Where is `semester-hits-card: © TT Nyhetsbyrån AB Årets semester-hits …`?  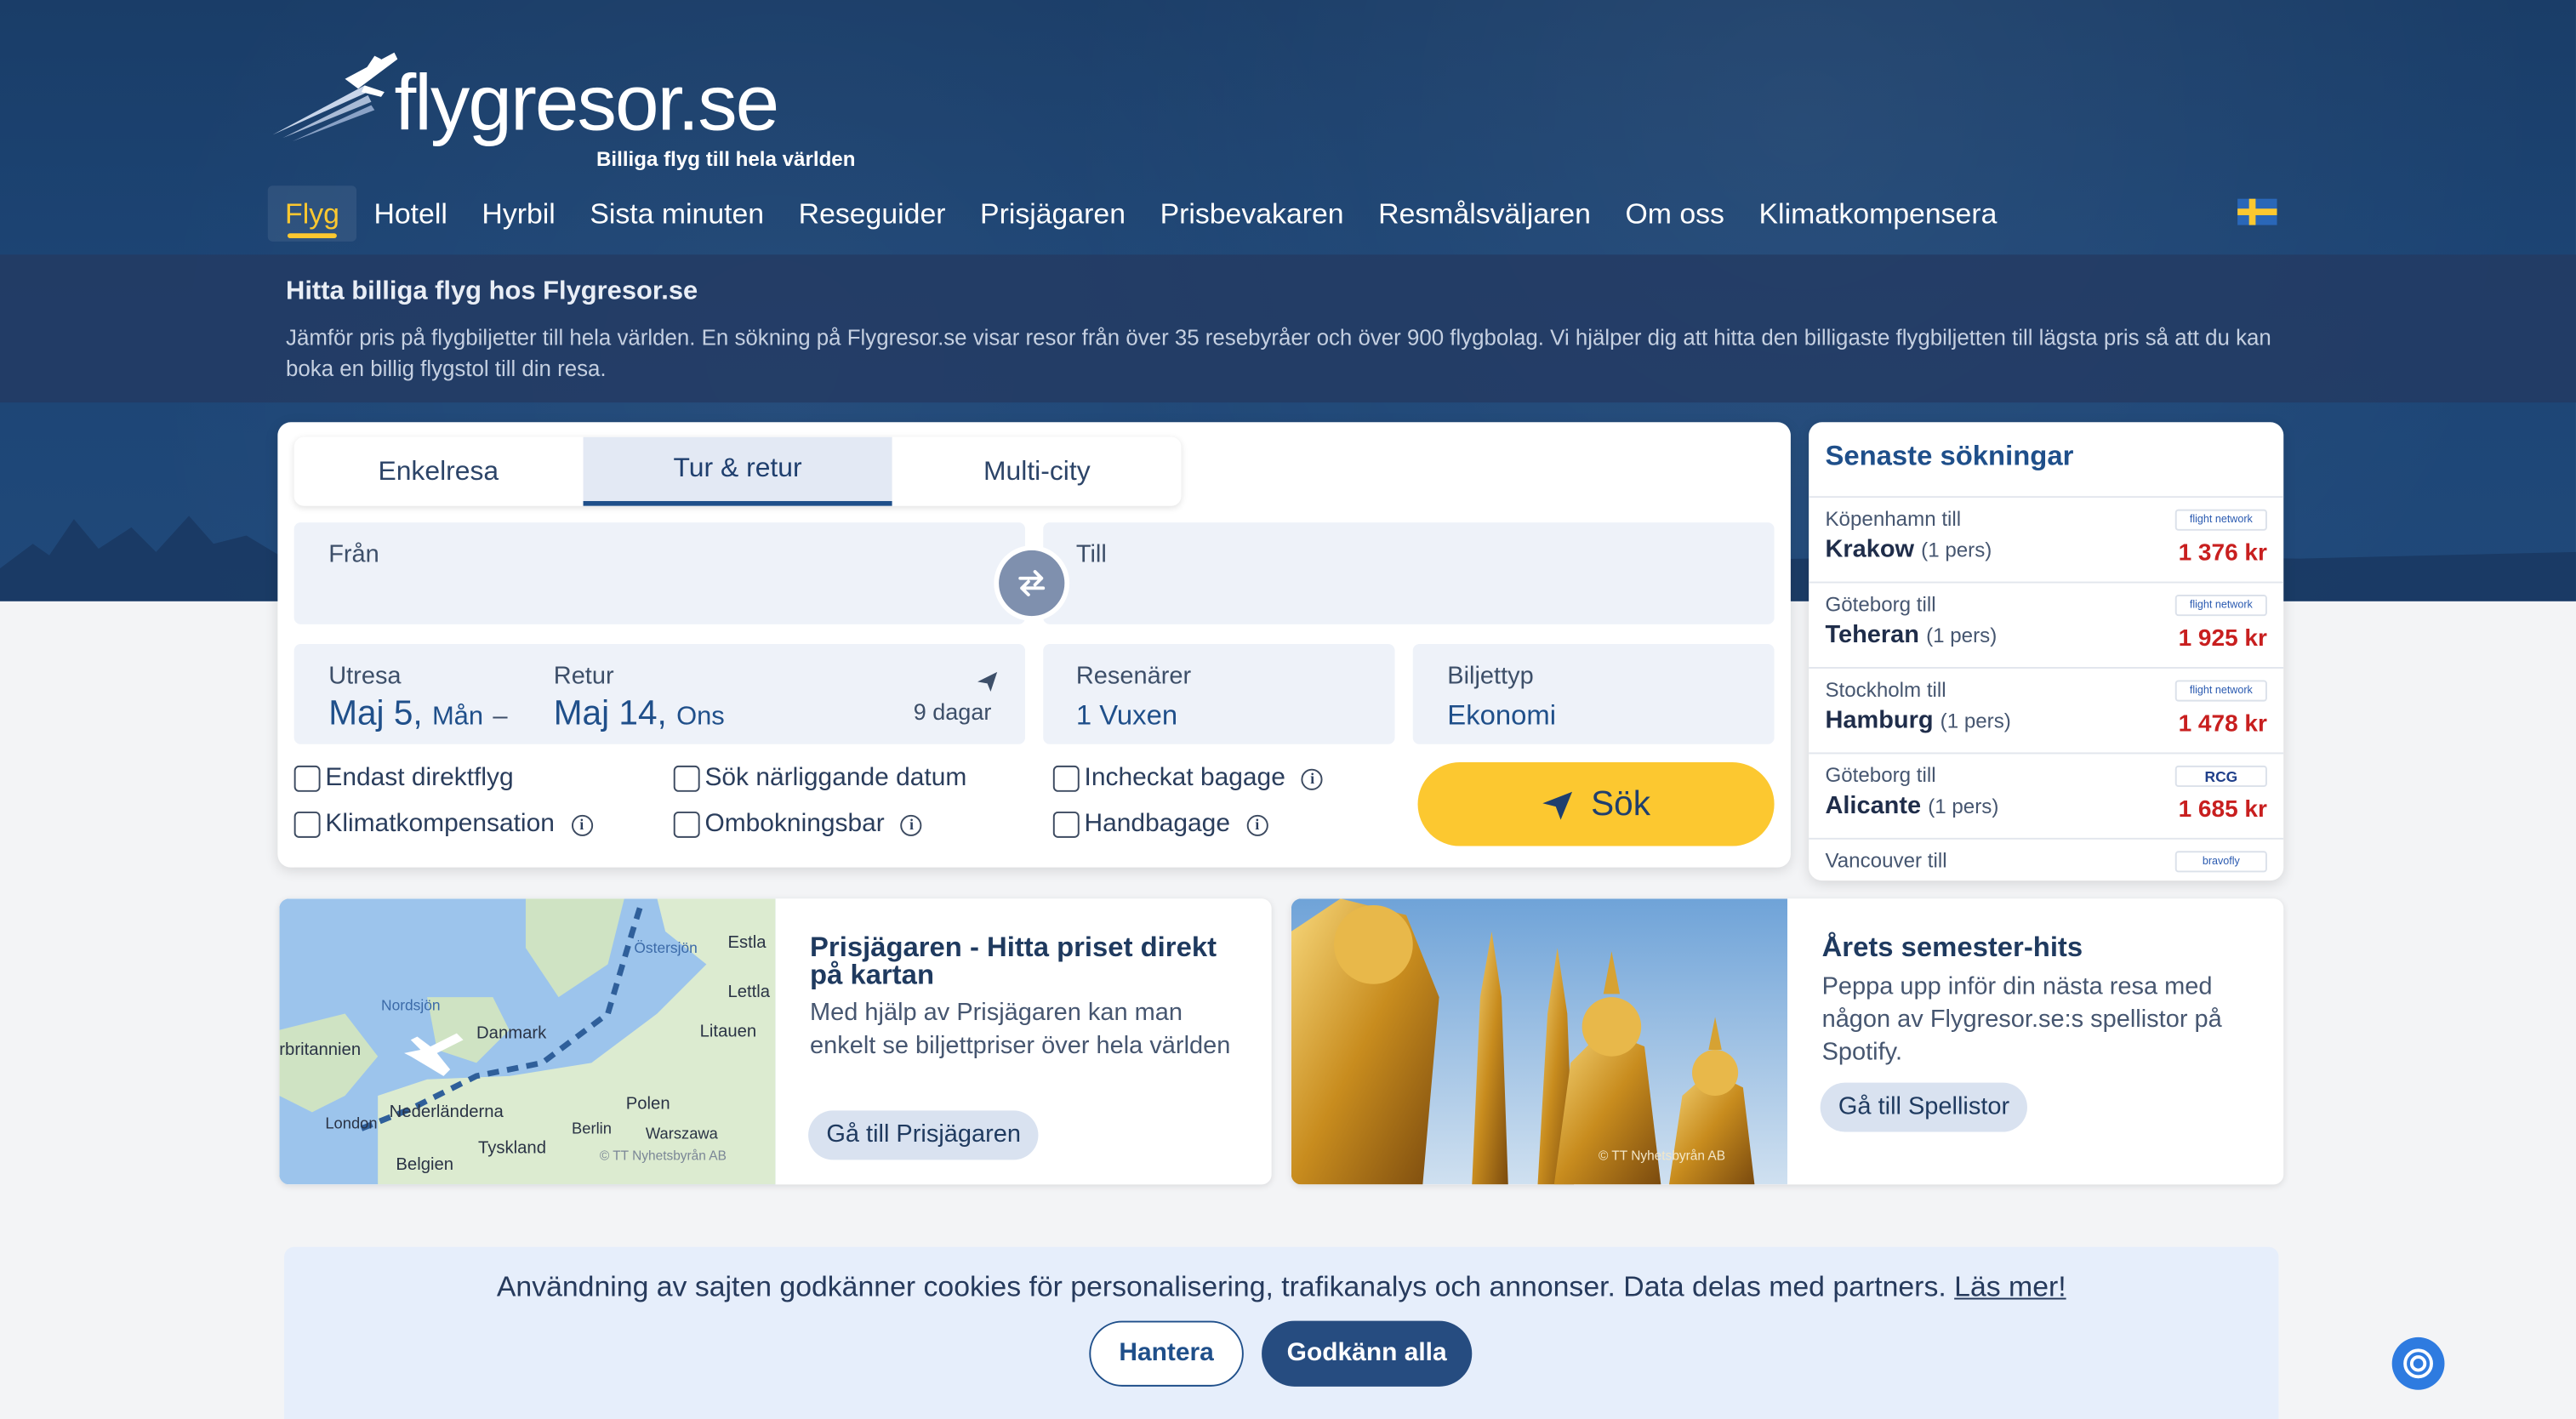 semester-hits-card: © TT Nyhetsbyrån AB Årets semester-hits … is located at coordinates (1787, 1041).